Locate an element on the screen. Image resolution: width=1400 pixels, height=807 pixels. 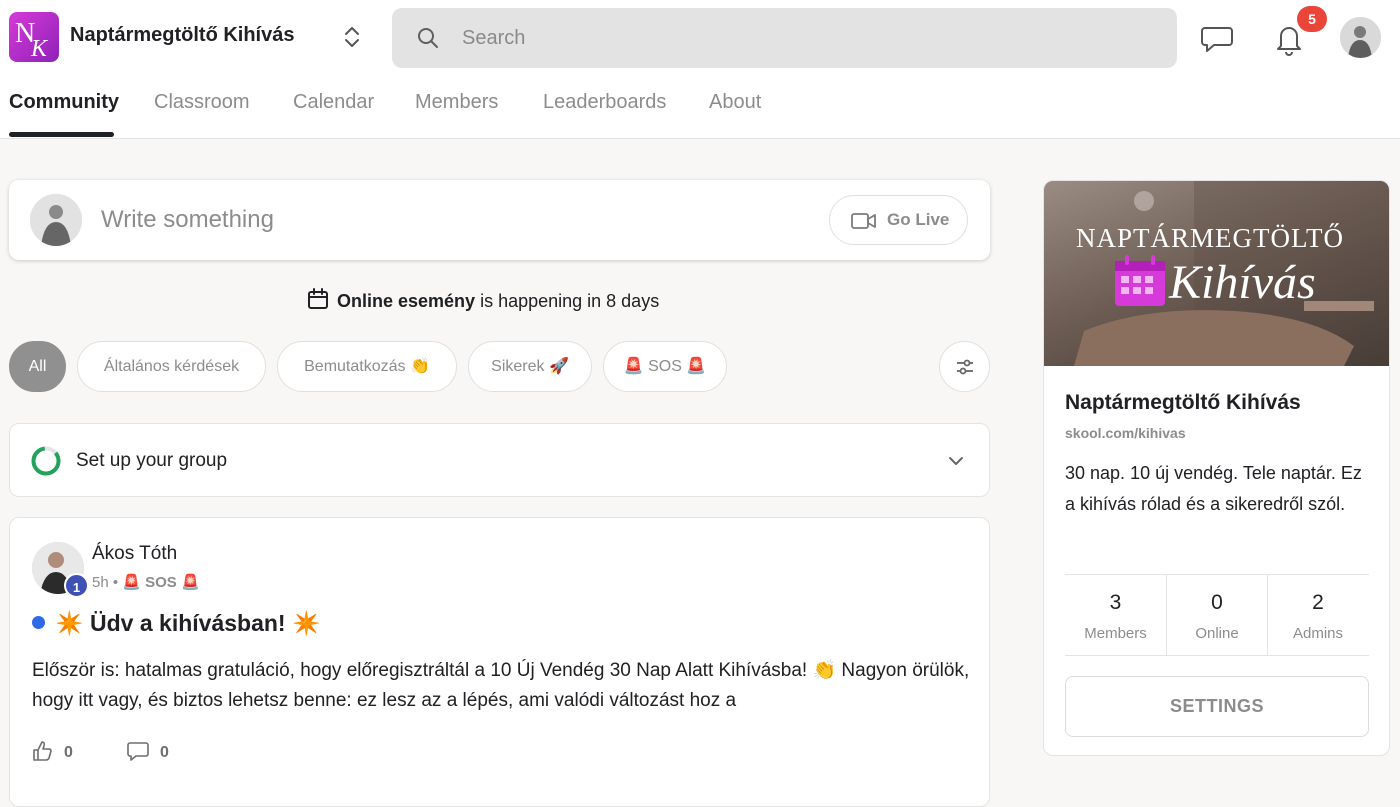
group-switcher-icon is located at coordinates (352, 37).